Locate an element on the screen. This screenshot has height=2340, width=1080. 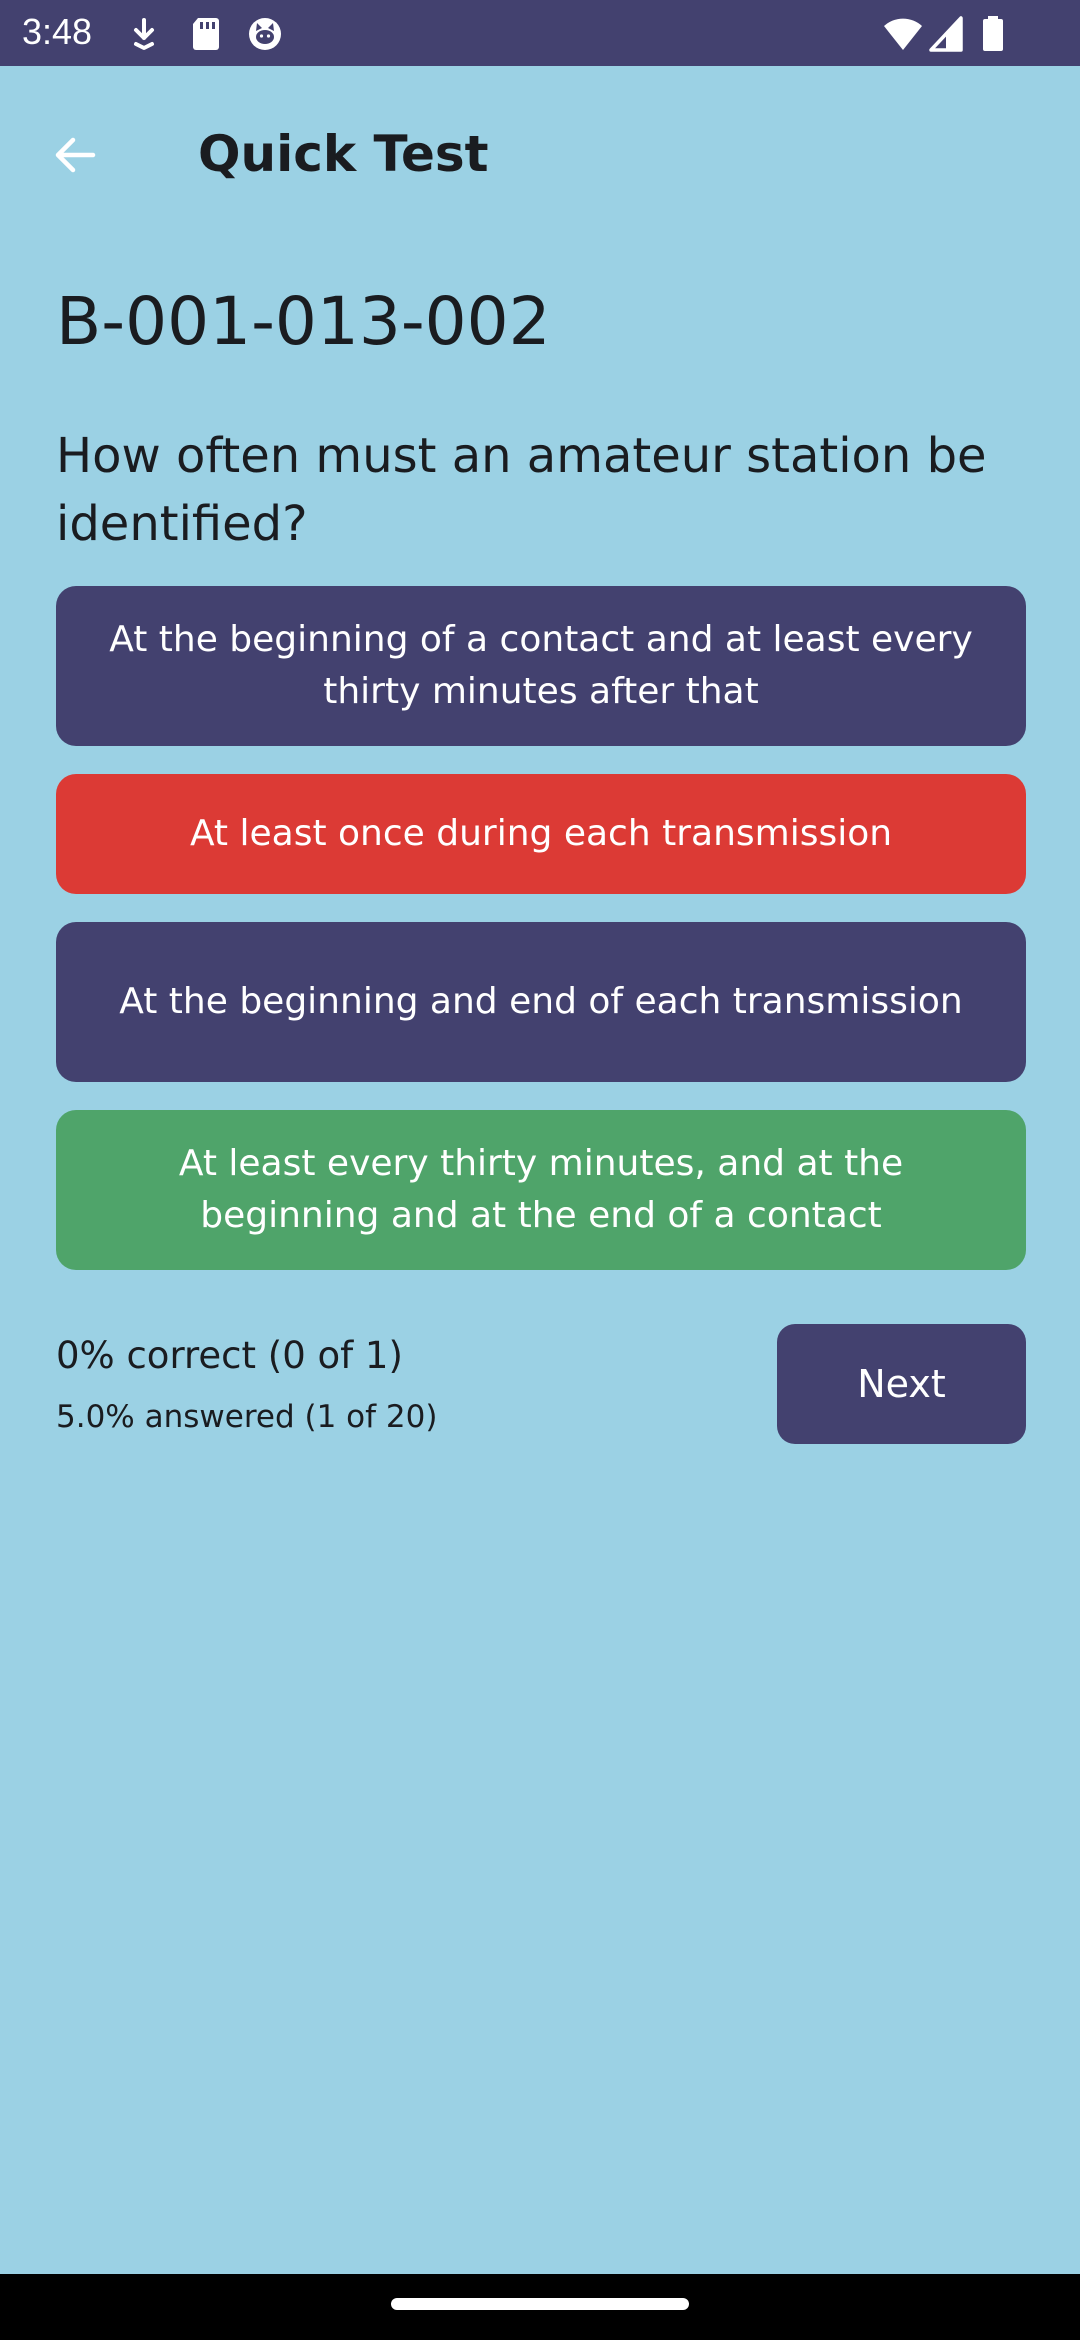
download-status-icon is located at coordinates (144, 34).